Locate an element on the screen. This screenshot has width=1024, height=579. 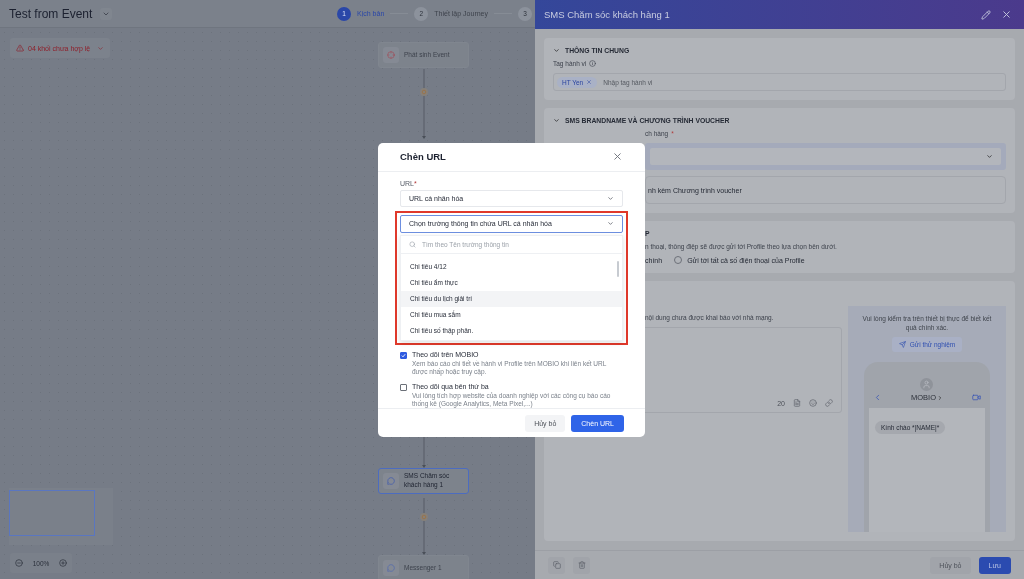
copy-button is located at coordinates (556, 565).